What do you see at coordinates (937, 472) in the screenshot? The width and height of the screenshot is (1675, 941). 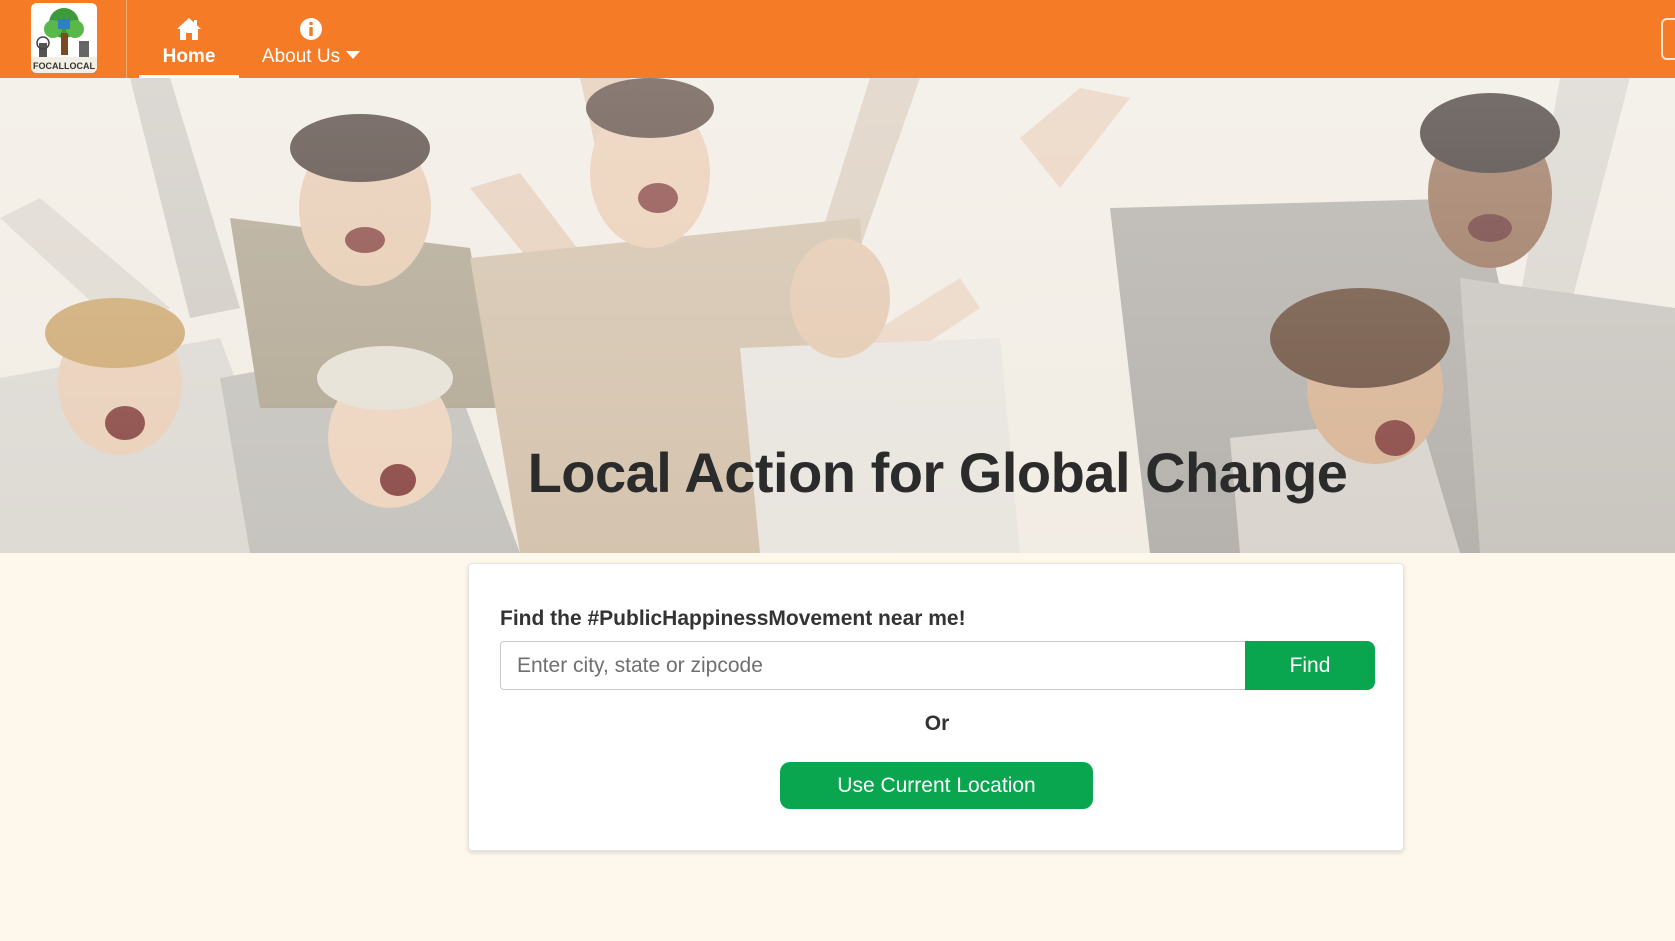 I see `hero-title: Local Action for Global Change` at bounding box center [937, 472].